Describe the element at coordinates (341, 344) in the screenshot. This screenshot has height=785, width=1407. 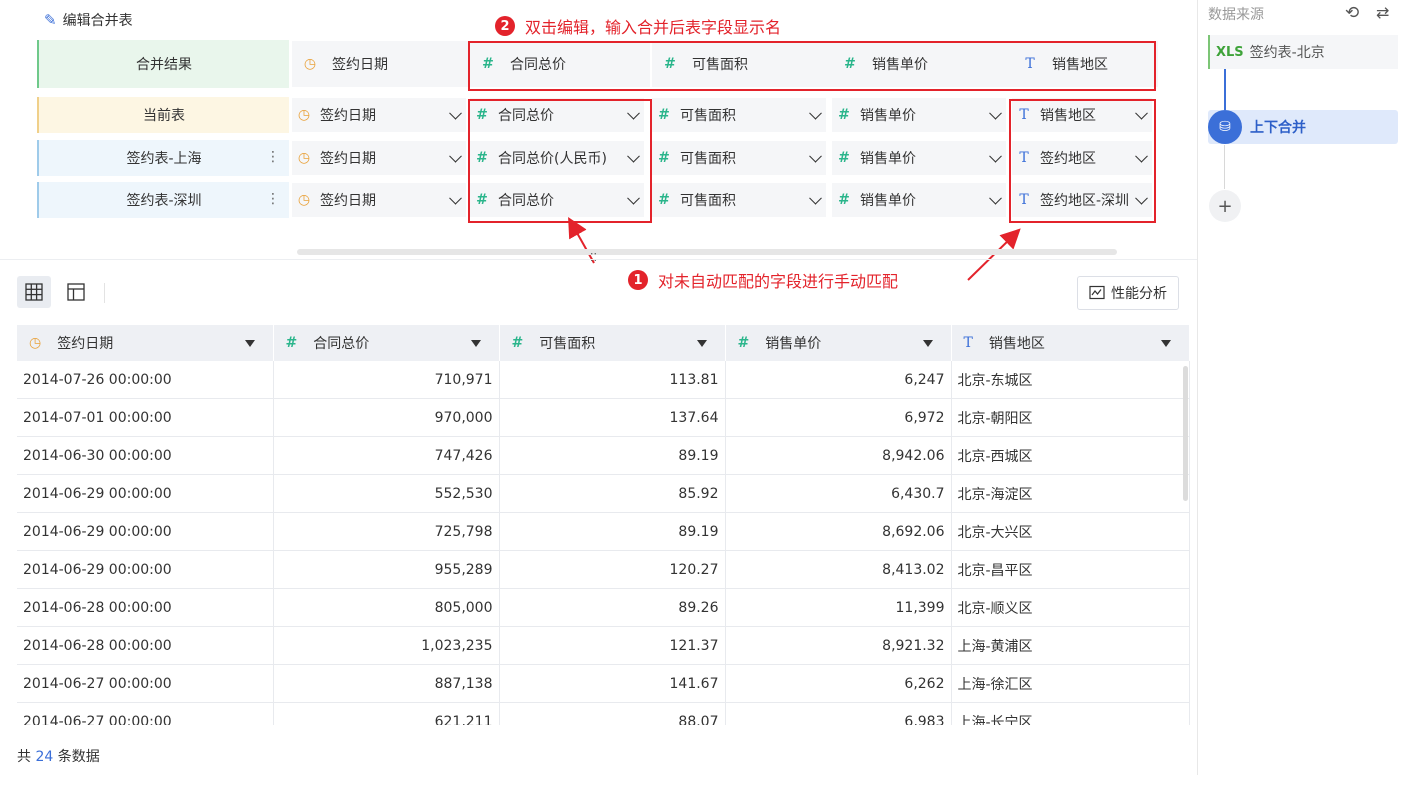
I see `column-header-label: 合同总价` at that location.